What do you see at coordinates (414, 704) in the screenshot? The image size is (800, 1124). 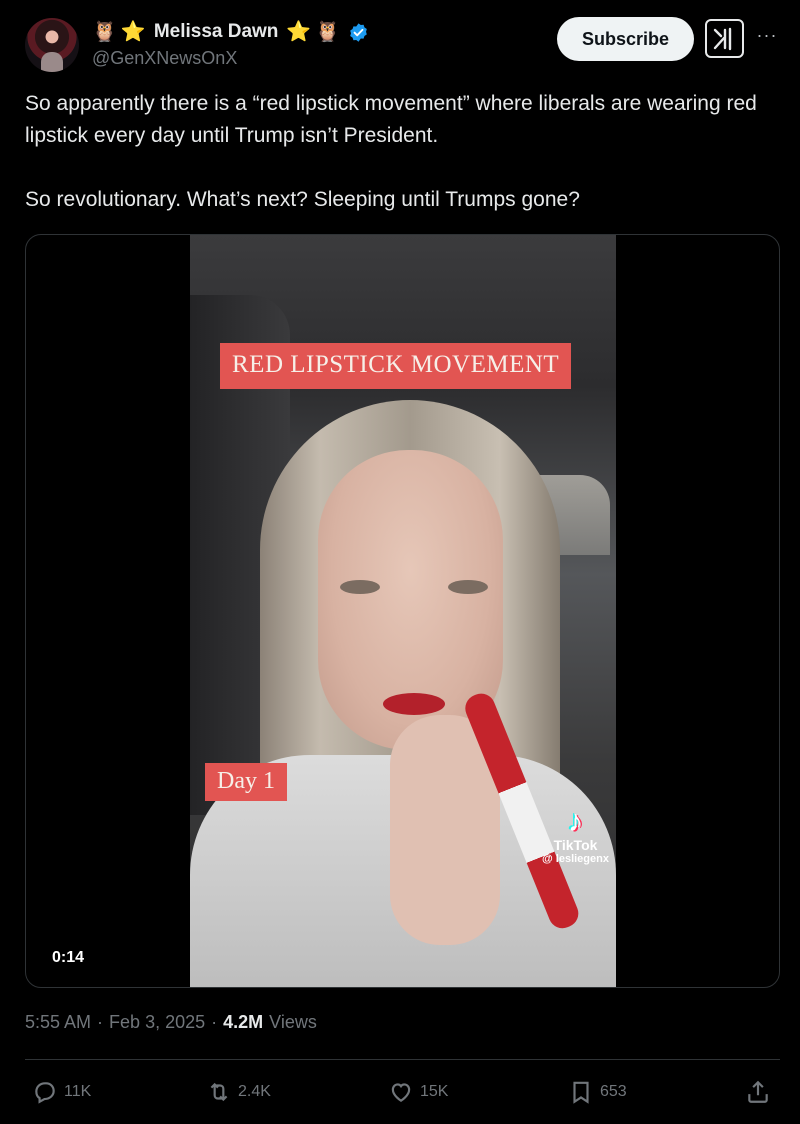 I see `person-lips` at bounding box center [414, 704].